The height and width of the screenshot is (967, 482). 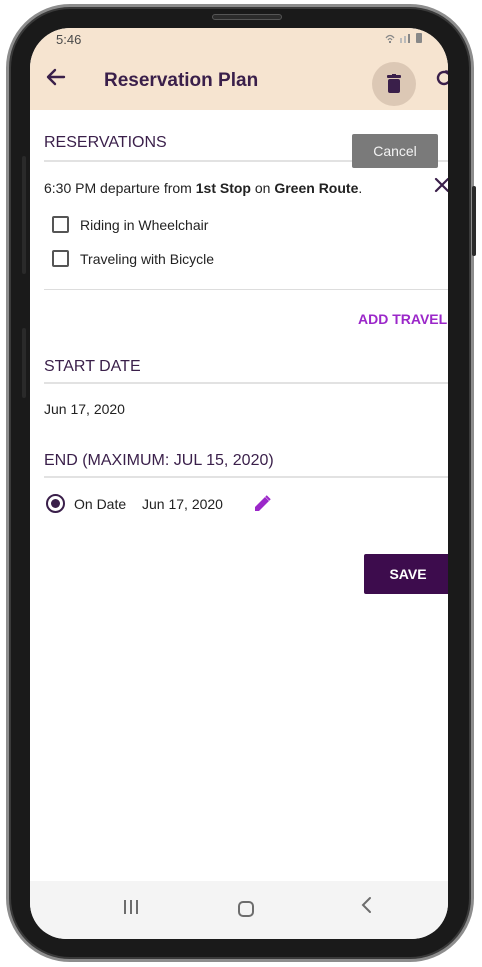 I want to click on start-date-header: START DATE, so click(x=92, y=366).